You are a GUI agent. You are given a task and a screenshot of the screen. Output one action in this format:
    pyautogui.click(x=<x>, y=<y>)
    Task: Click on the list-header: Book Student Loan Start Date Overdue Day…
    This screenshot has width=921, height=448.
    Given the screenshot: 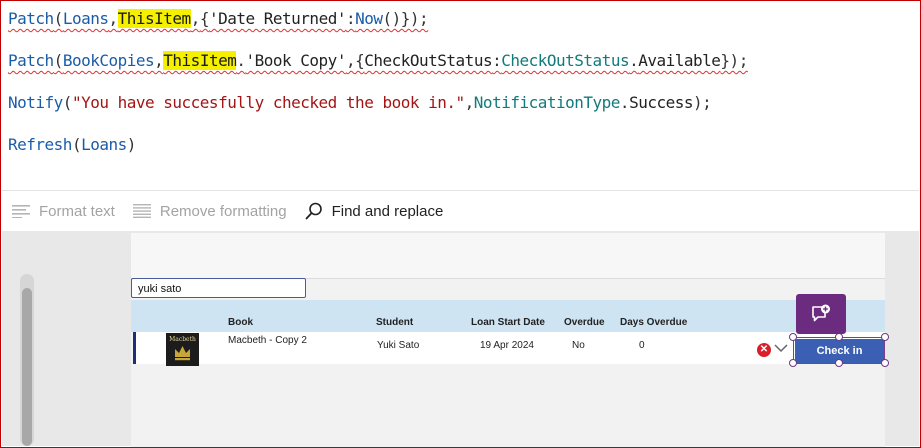 What is the action you would take?
    pyautogui.click(x=508, y=316)
    